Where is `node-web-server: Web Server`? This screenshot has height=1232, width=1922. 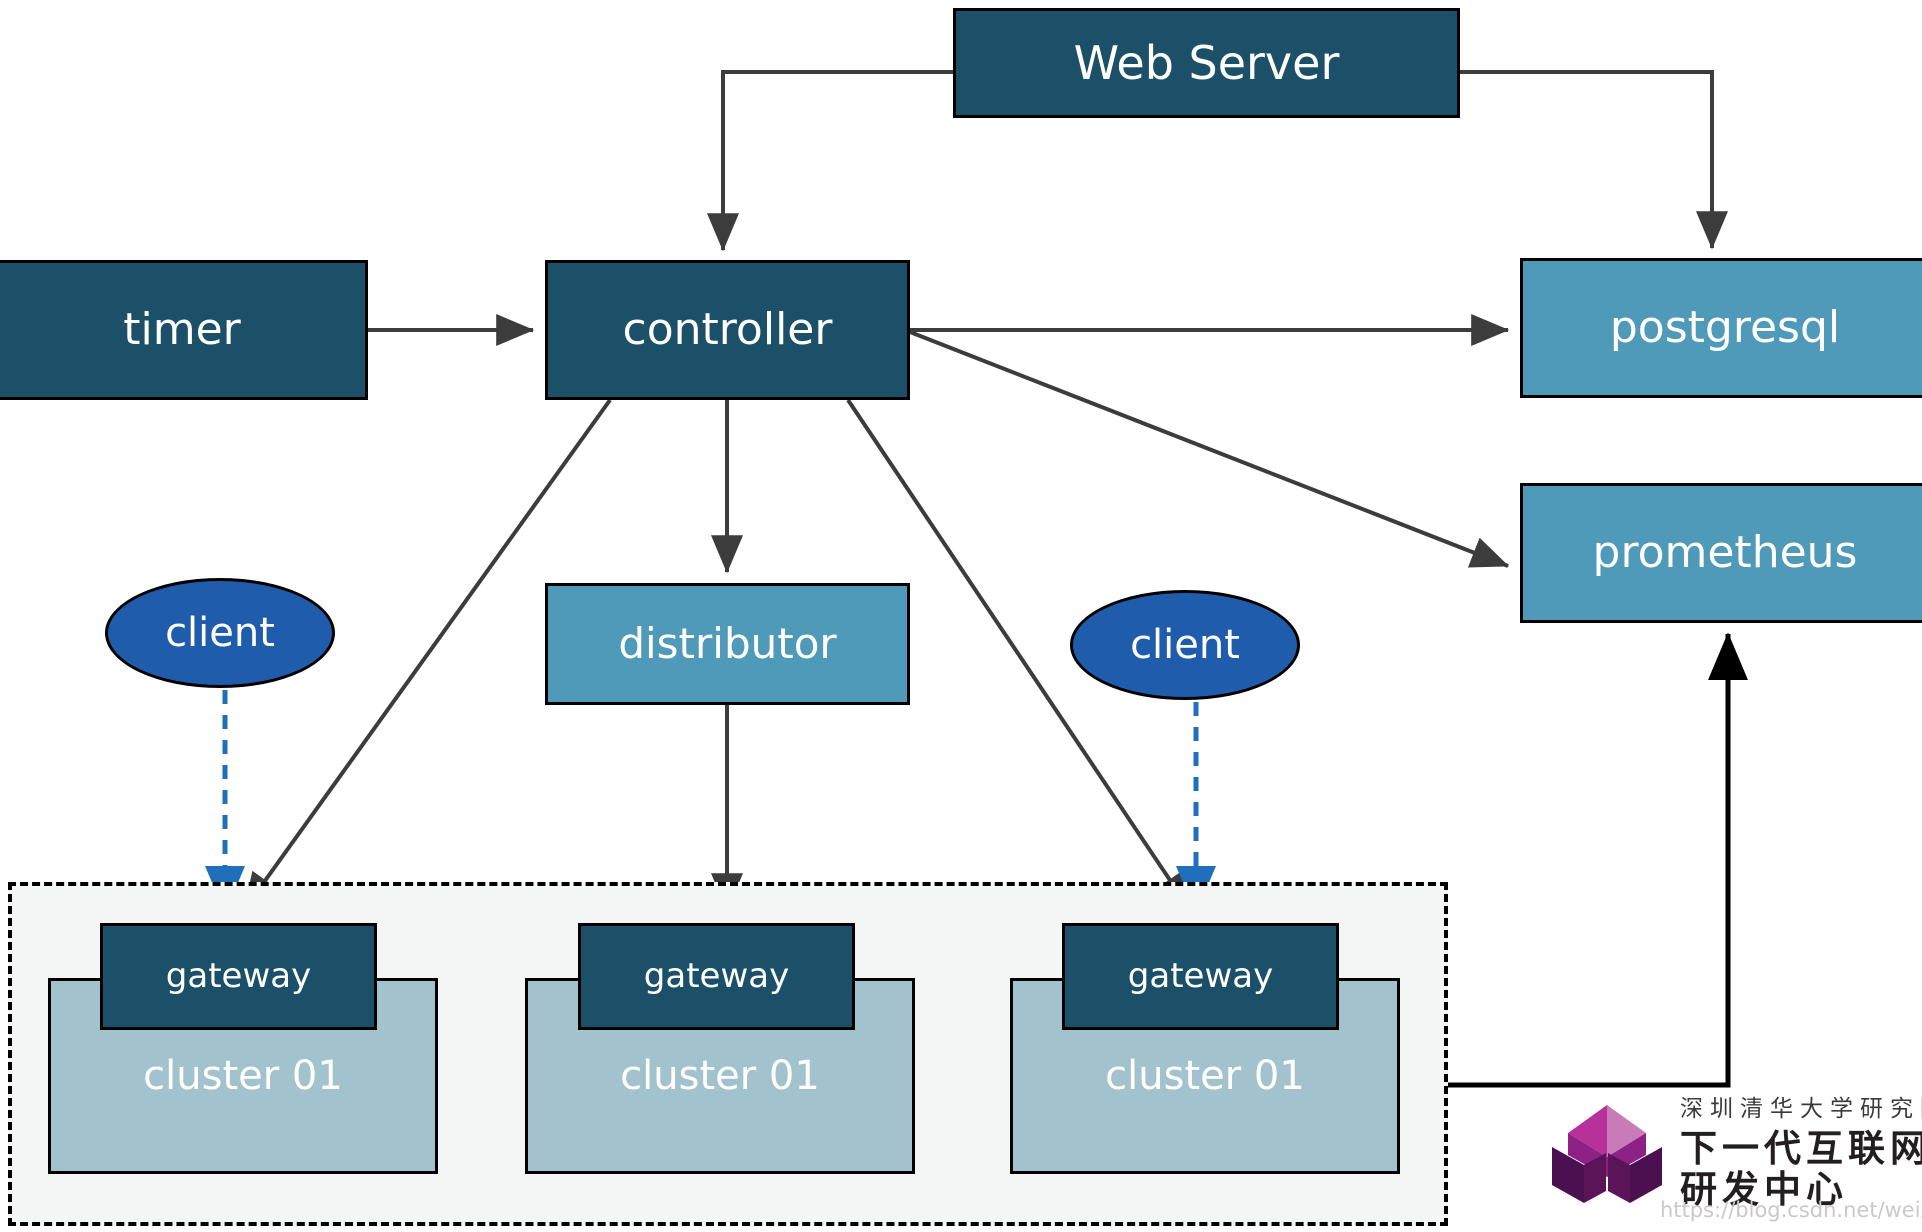
node-web-server: Web Server is located at coordinates (1206, 63).